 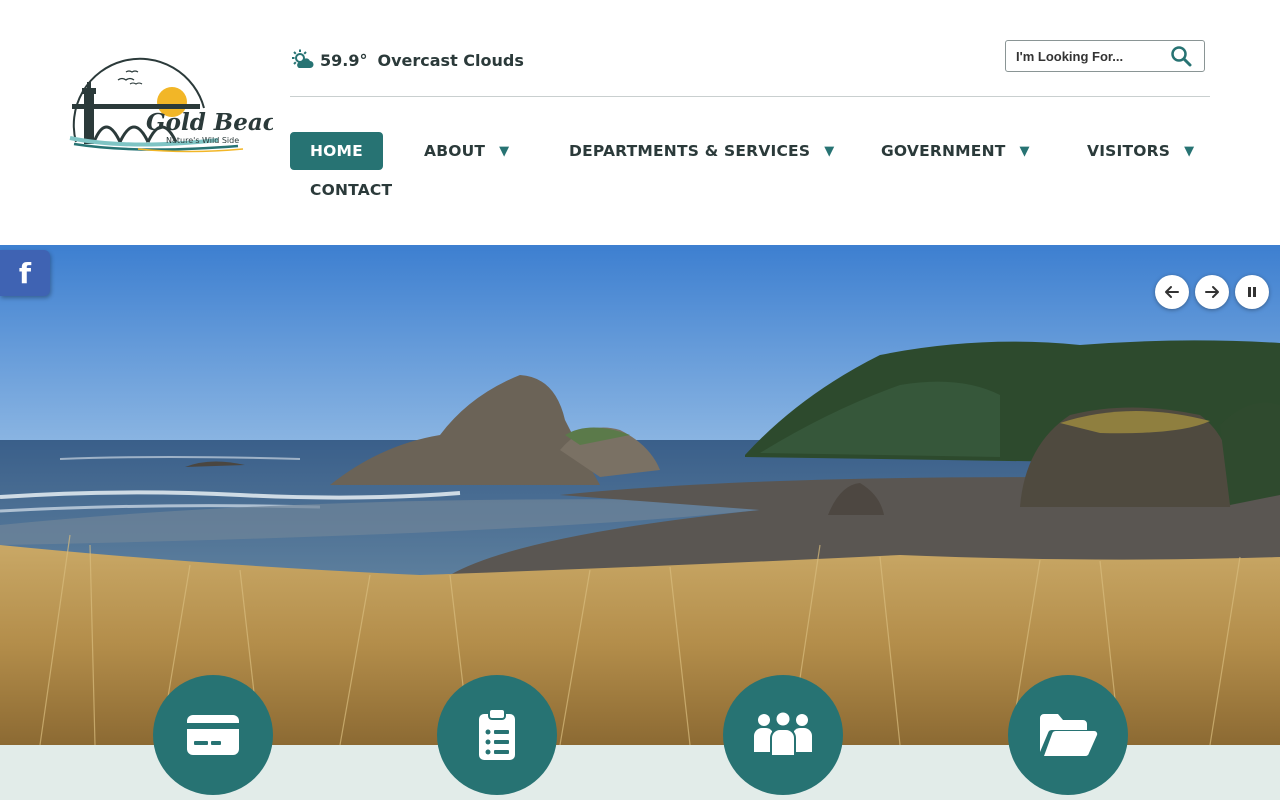 I want to click on slideshow-pause-button, so click(x=1252, y=292).